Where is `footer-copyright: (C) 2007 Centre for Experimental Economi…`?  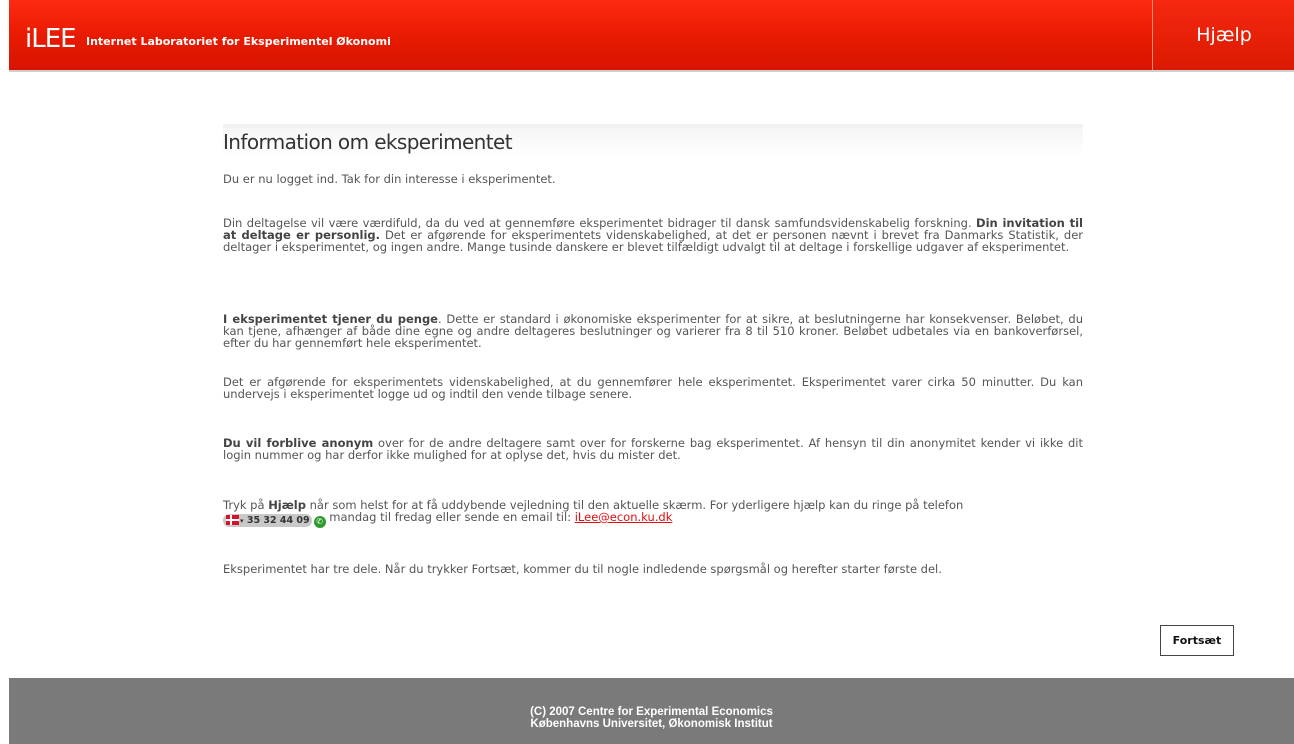 footer-copyright: (C) 2007 Centre for Experimental Economi… is located at coordinates (651, 712).